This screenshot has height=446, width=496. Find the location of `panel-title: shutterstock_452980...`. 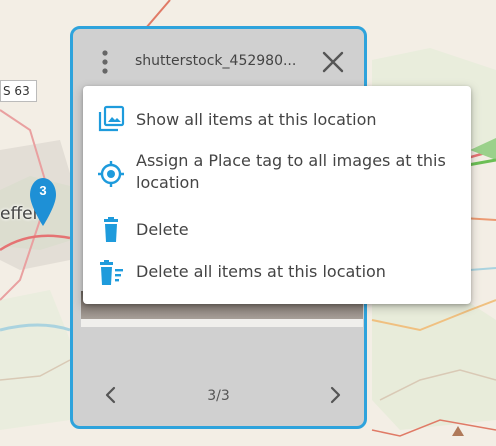

panel-title: shutterstock_452980... is located at coordinates (216, 61).